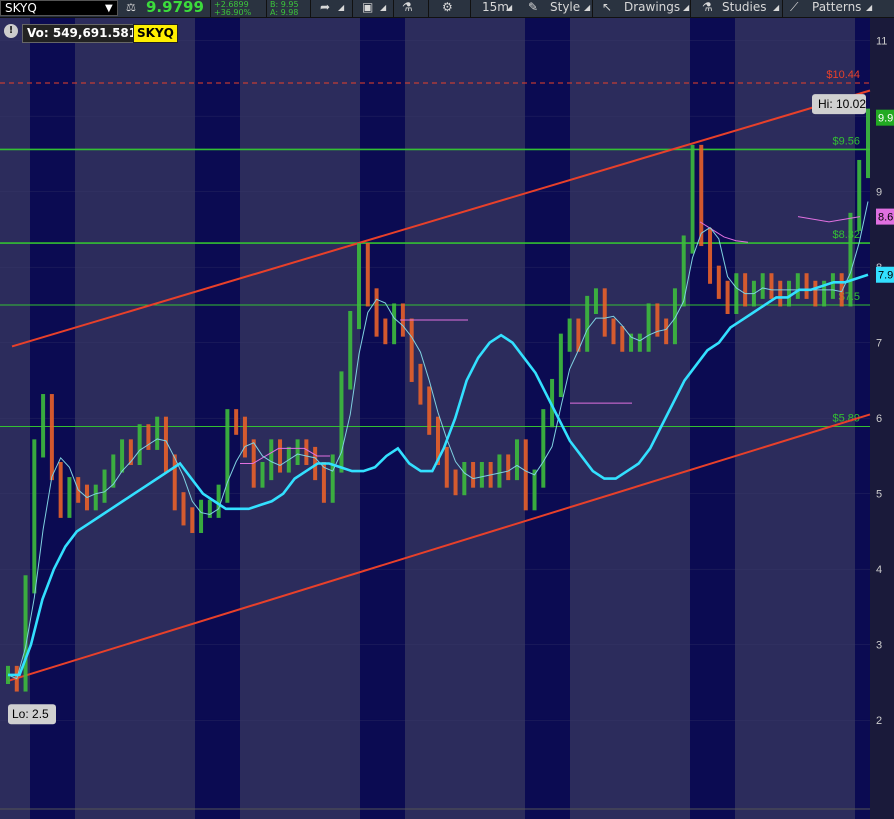  What do you see at coordinates (836, 8) in the screenshot?
I see `patterns-menu: Patterns` at bounding box center [836, 8].